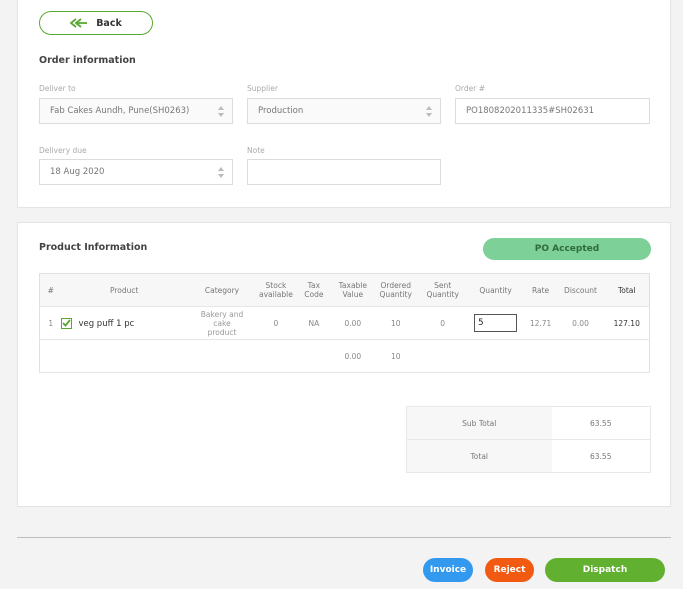 The height and width of the screenshot is (589, 683). Describe the element at coordinates (479, 423) in the screenshot. I see `subtotal-label: Sub Total` at that location.